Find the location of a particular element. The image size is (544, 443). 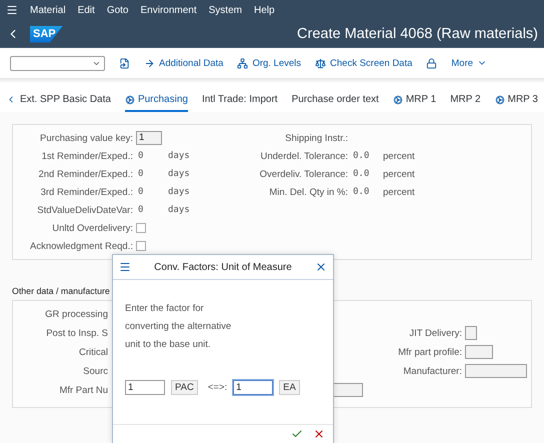

menu-item: System is located at coordinates (225, 10).